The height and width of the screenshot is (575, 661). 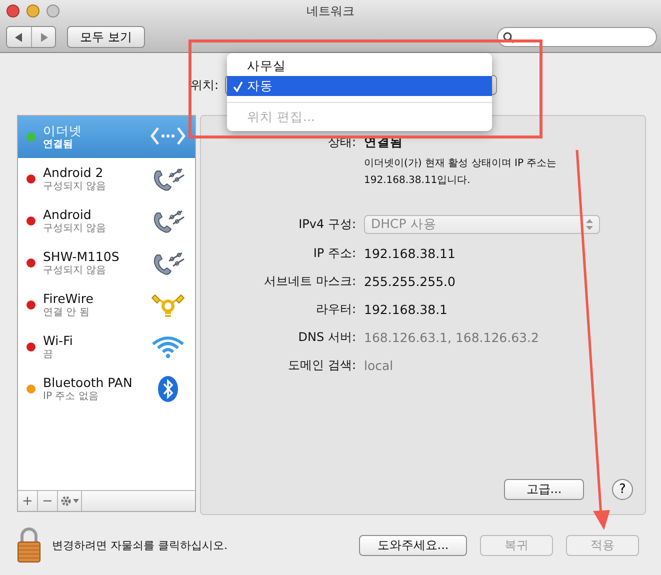 I want to click on forward-icon, so click(x=44, y=37).